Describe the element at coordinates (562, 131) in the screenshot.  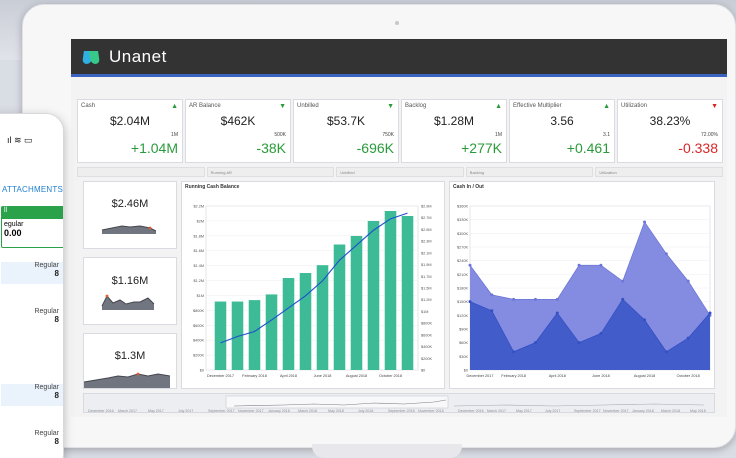
I see `kpi-card: Effective Multiplier ▲ 3.56 3.1 +0.461` at that location.